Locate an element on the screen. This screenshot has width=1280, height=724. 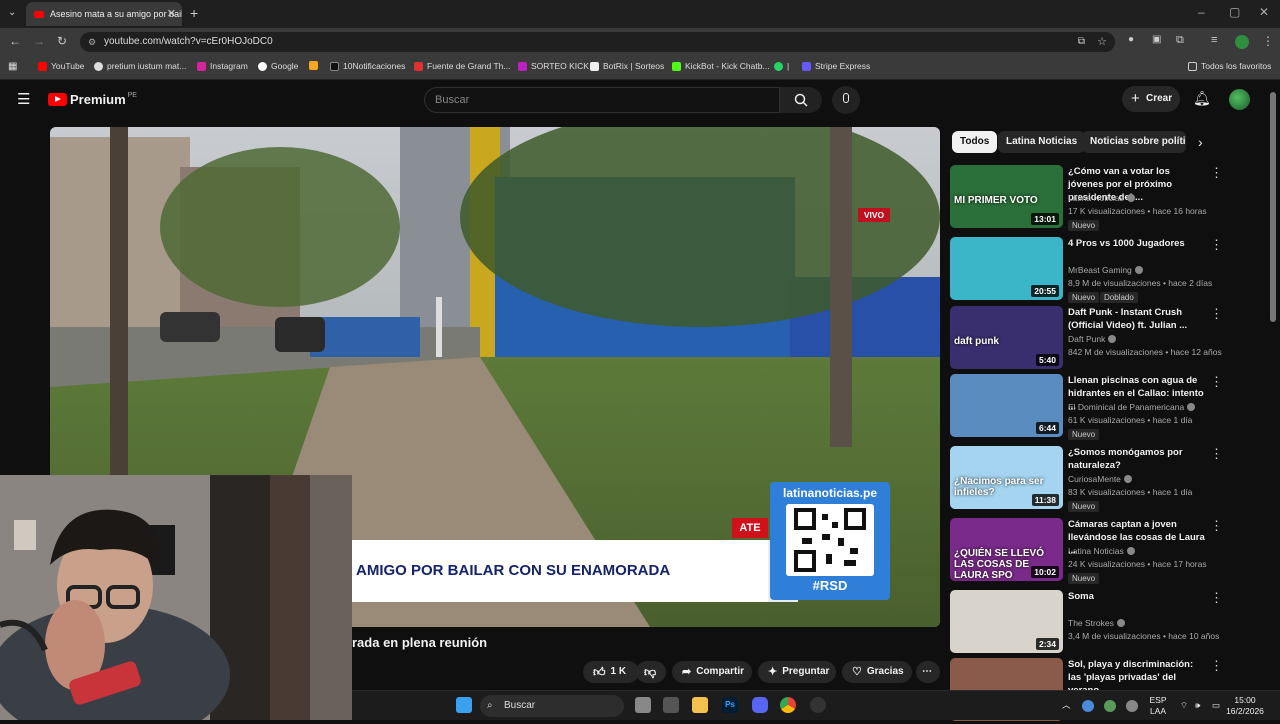
search-button is located at coordinates (801, 100).